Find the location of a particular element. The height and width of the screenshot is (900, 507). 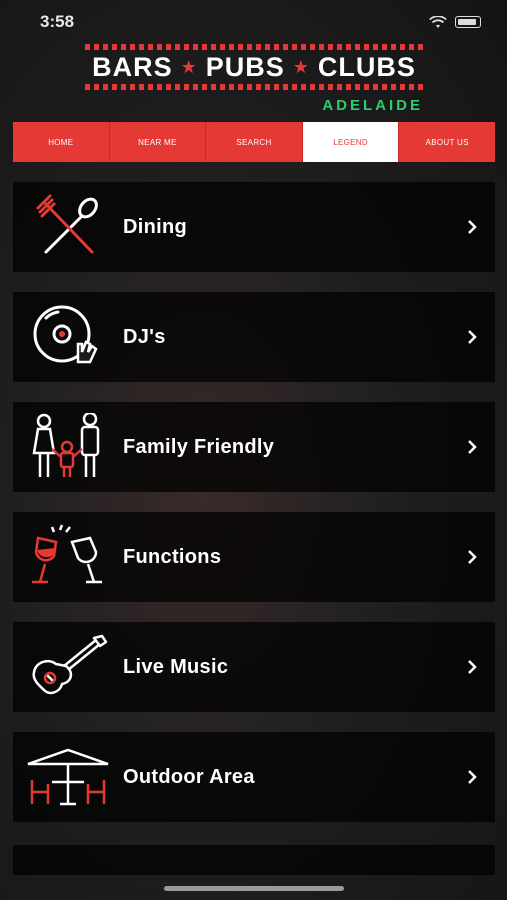

logo-word-pubs: PUBS is located at coordinates (245, 66).